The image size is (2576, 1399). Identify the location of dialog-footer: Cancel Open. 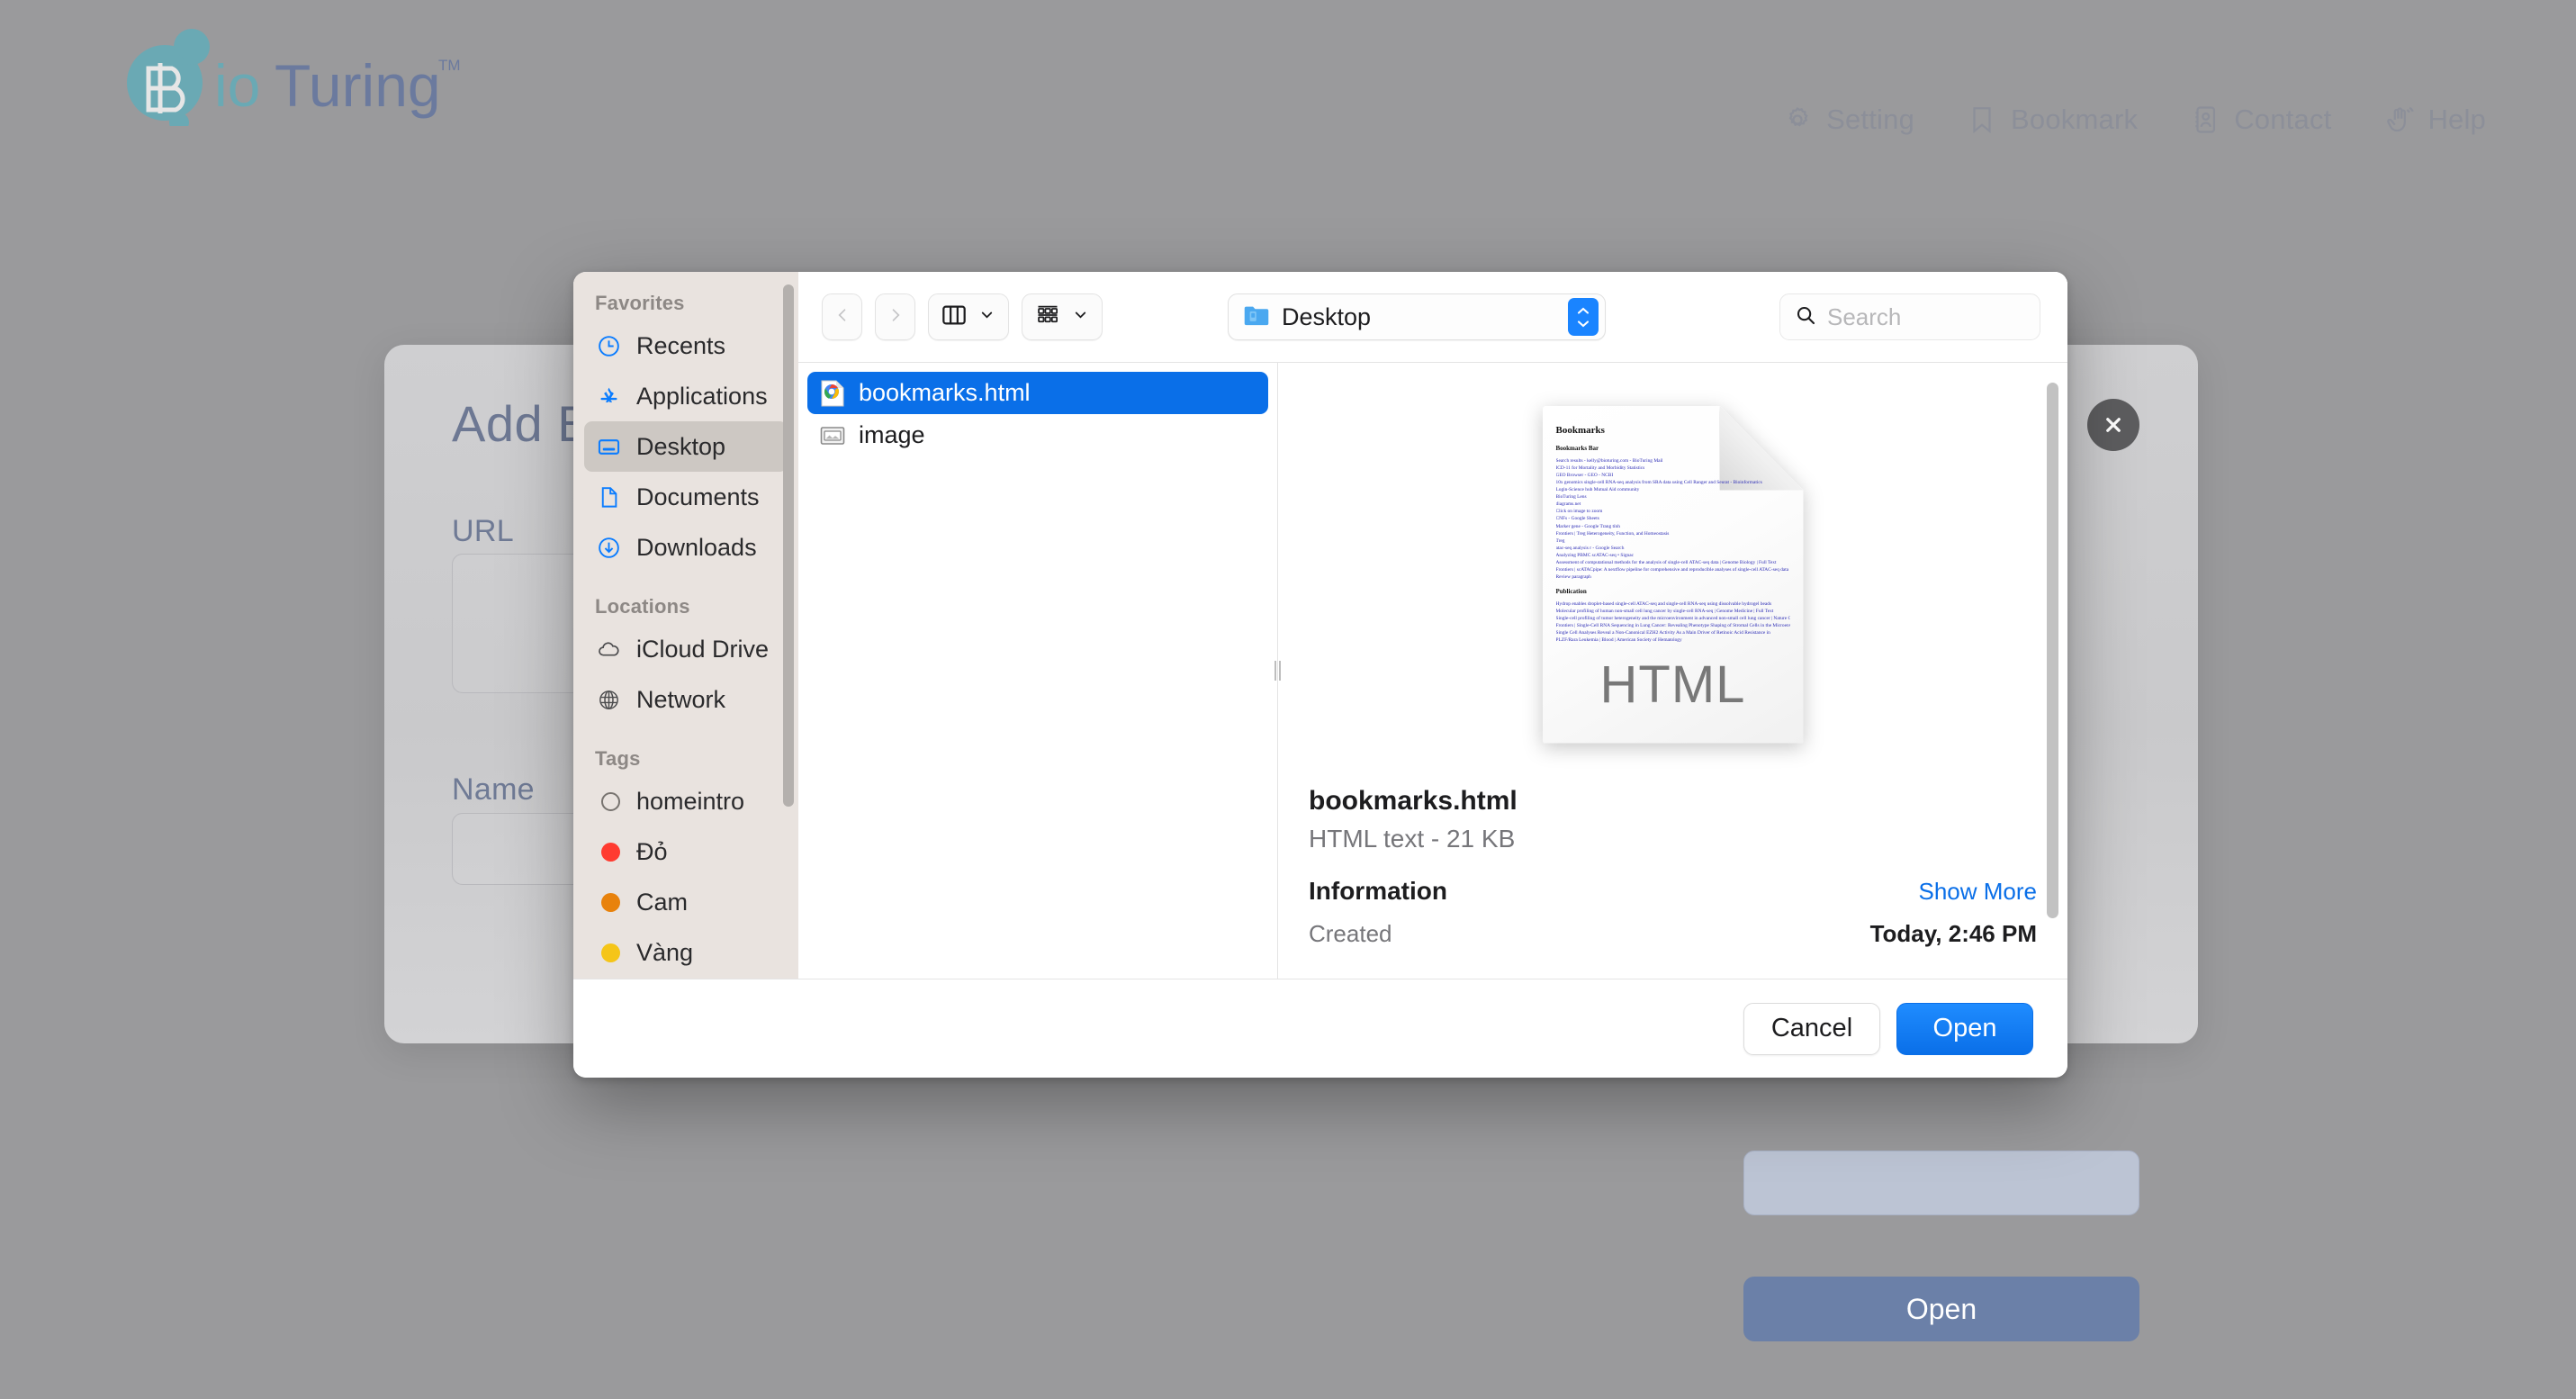
(1320, 1028).